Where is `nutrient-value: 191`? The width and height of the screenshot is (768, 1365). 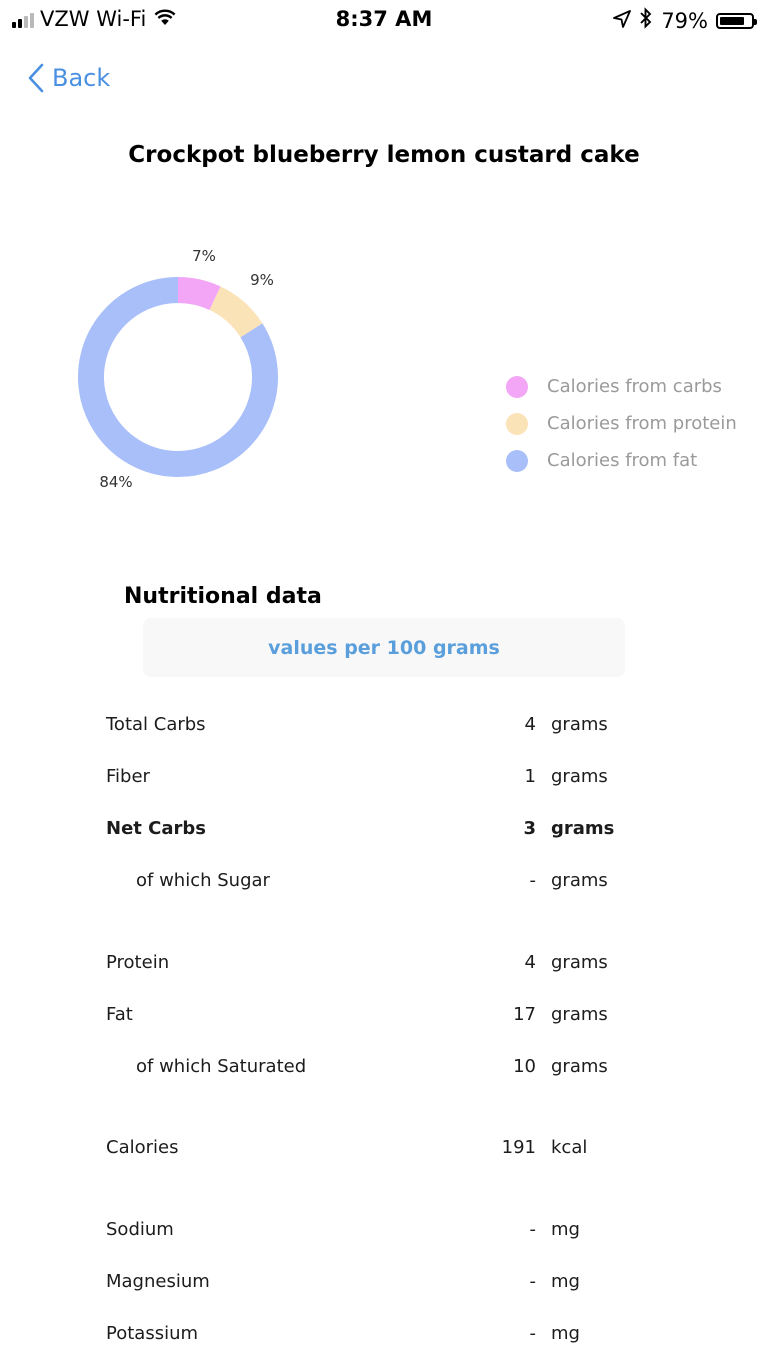
nutrient-value: 191 is located at coordinates (518, 1147).